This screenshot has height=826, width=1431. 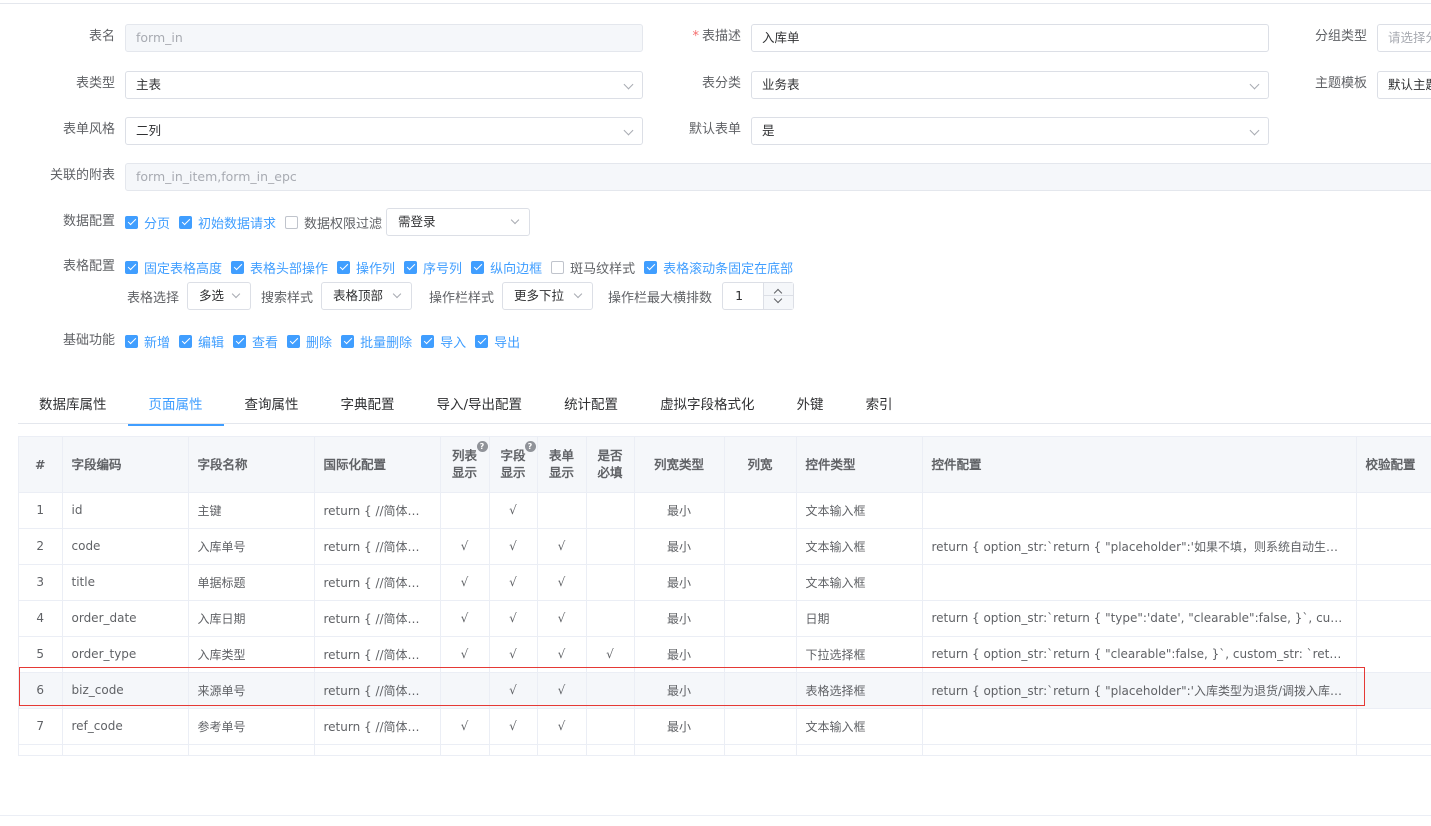 What do you see at coordinates (227, 222) in the screenshot?
I see `checkbox-initial-request: 初始数据请求` at bounding box center [227, 222].